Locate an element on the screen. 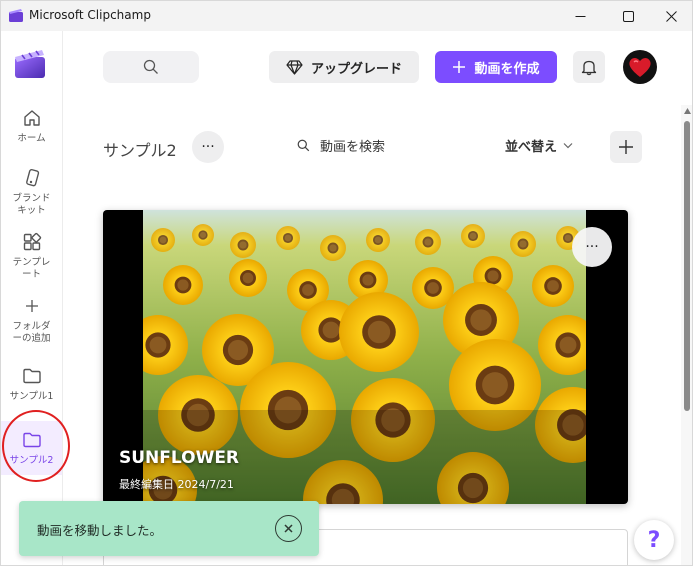 Image resolution: width=693 pixels, height=566 pixels. heart-avatar-icon is located at coordinates (640, 67).